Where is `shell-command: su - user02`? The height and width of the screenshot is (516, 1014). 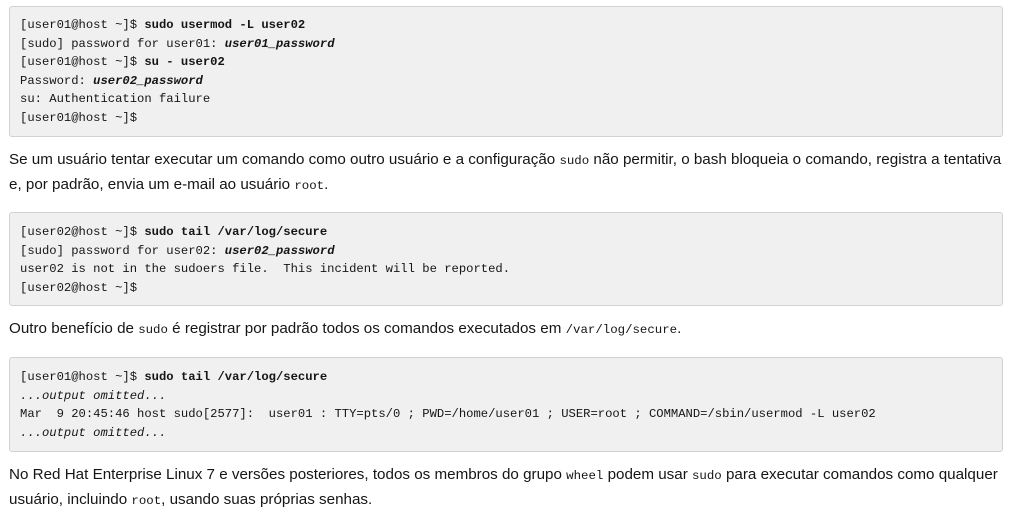 shell-command: su - user02 is located at coordinates (184, 62).